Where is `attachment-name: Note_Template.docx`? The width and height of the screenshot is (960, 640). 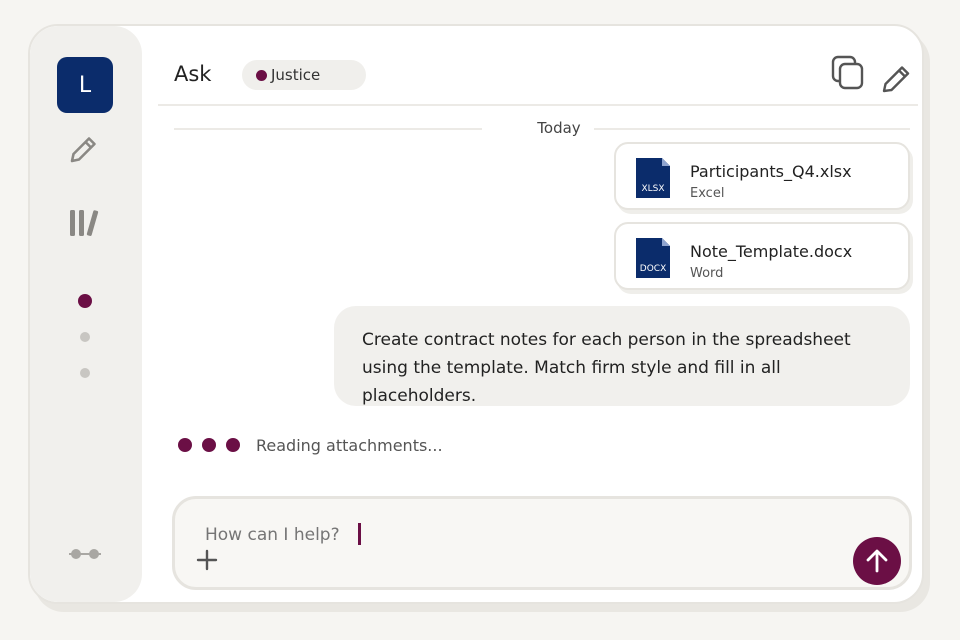 attachment-name: Note_Template.docx is located at coordinates (771, 251).